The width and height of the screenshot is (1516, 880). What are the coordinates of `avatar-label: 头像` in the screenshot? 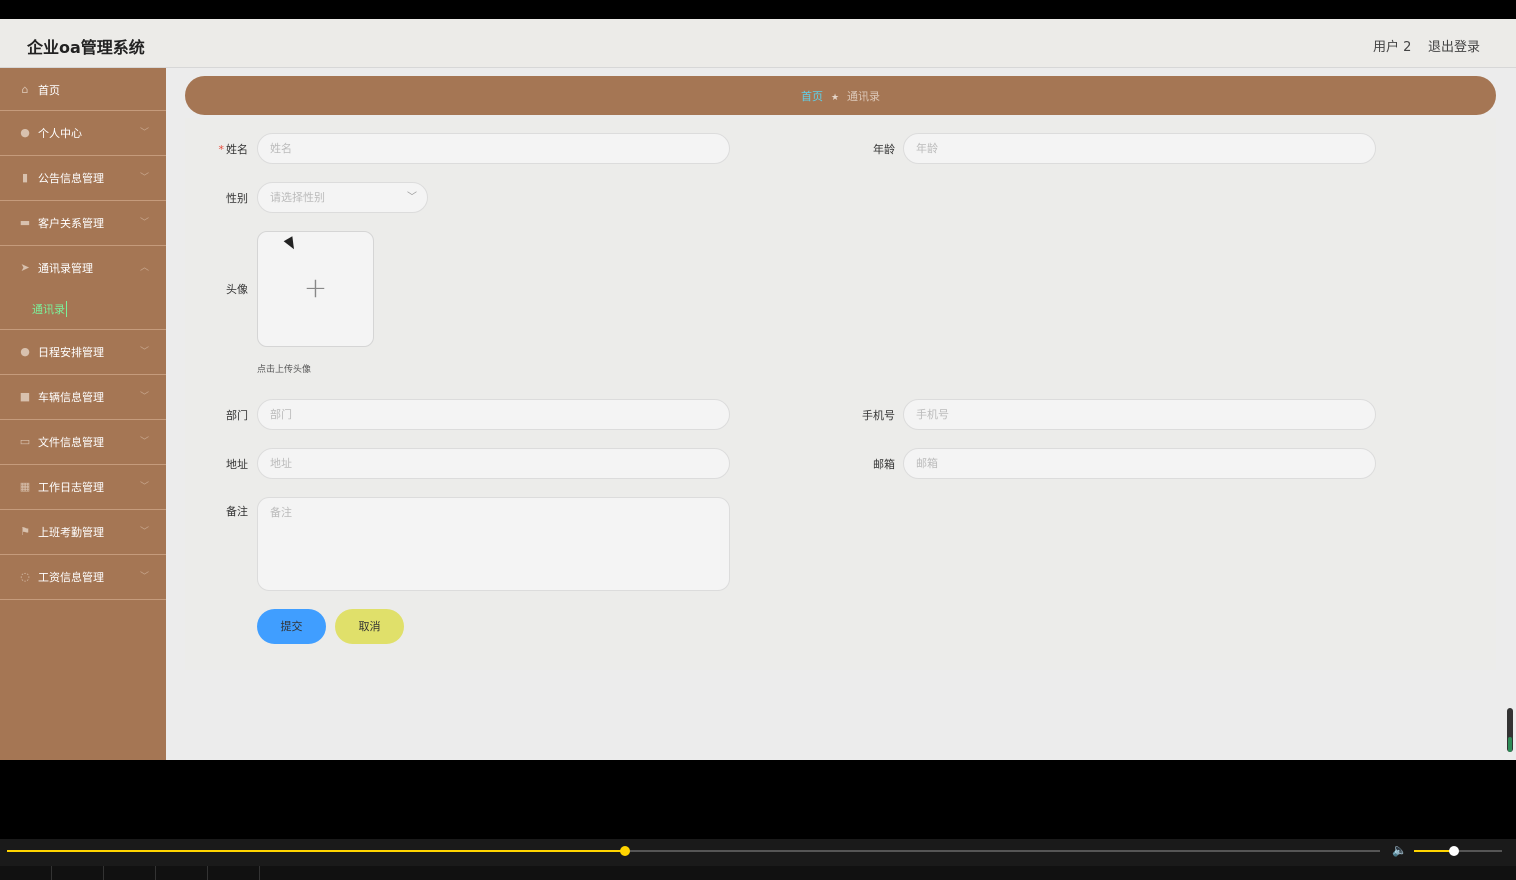 It's located at (237, 289).